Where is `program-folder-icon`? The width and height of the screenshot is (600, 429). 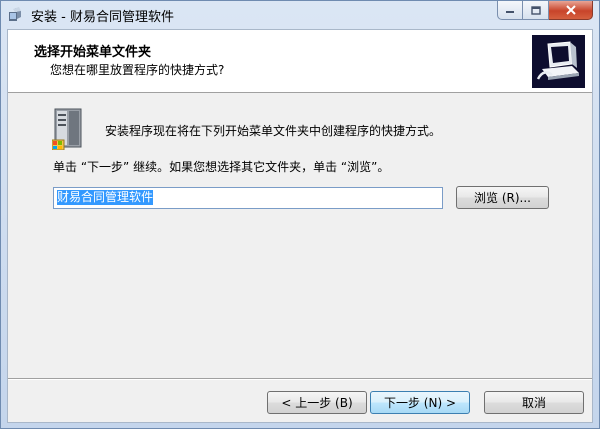
program-folder-icon is located at coordinates (67, 129).